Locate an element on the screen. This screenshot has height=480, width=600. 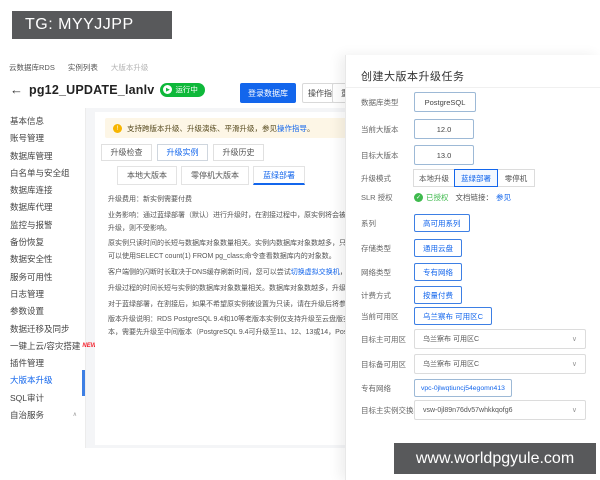
target-version-value: 13.0 is located at coordinates (444, 155).